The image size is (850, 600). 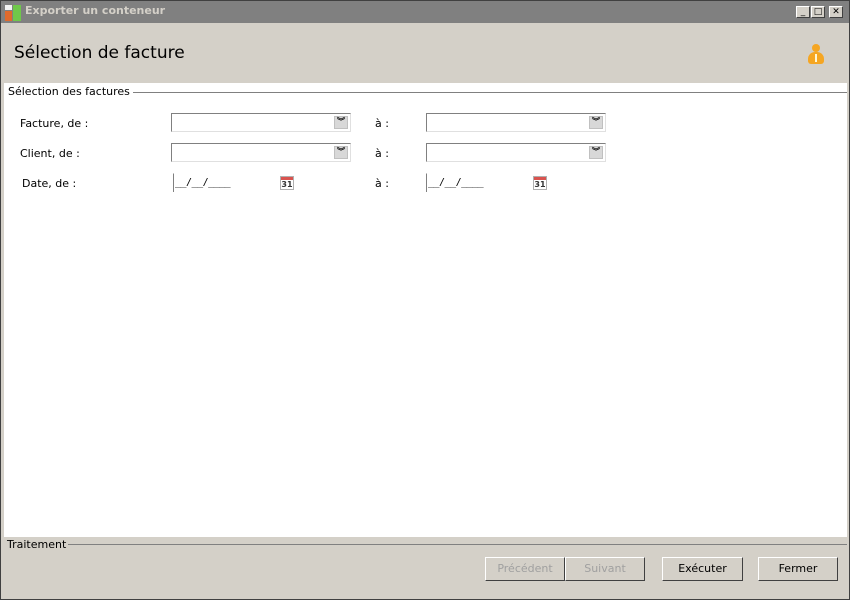 What do you see at coordinates (798, 569) in the screenshot?
I see `close-button: Fermer` at bounding box center [798, 569].